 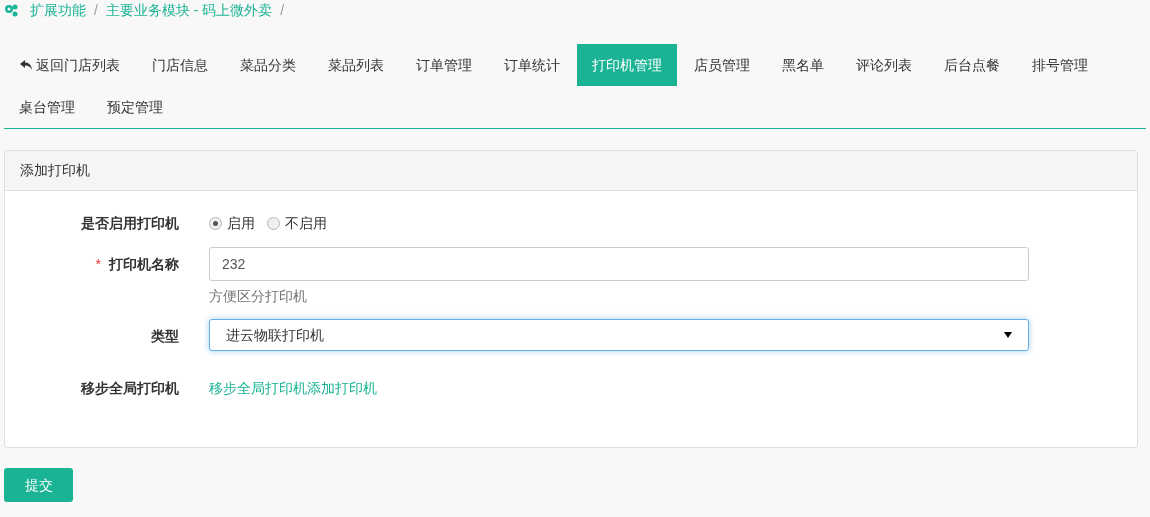 What do you see at coordinates (11, 10) in the screenshot?
I see `gears-icon` at bounding box center [11, 10].